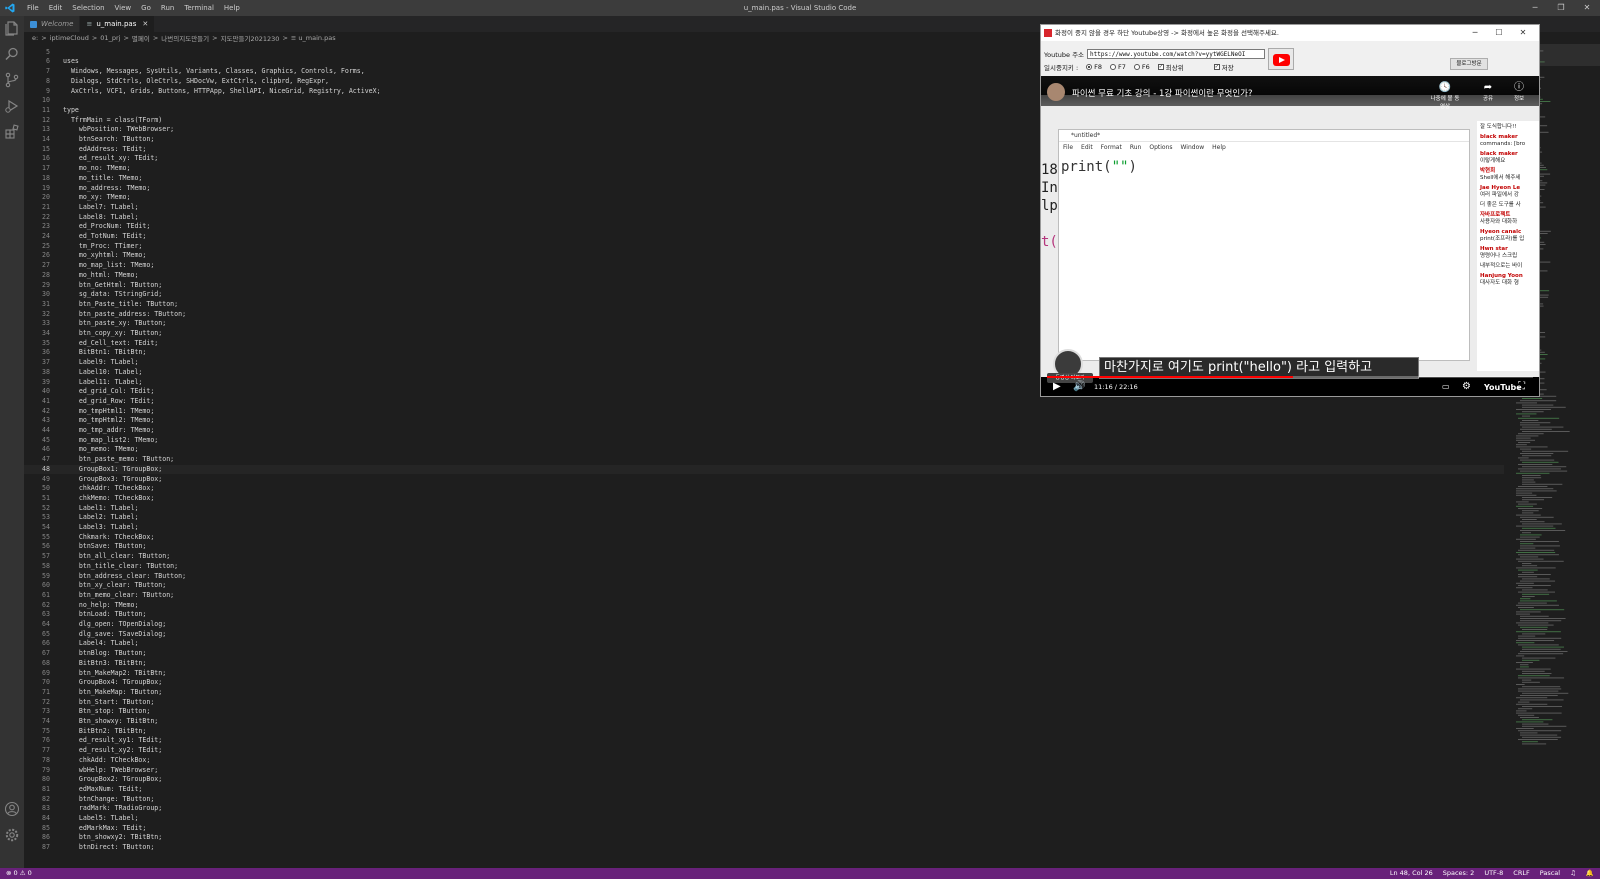  I want to click on breadcrumb-item: e:, so click(35, 38).